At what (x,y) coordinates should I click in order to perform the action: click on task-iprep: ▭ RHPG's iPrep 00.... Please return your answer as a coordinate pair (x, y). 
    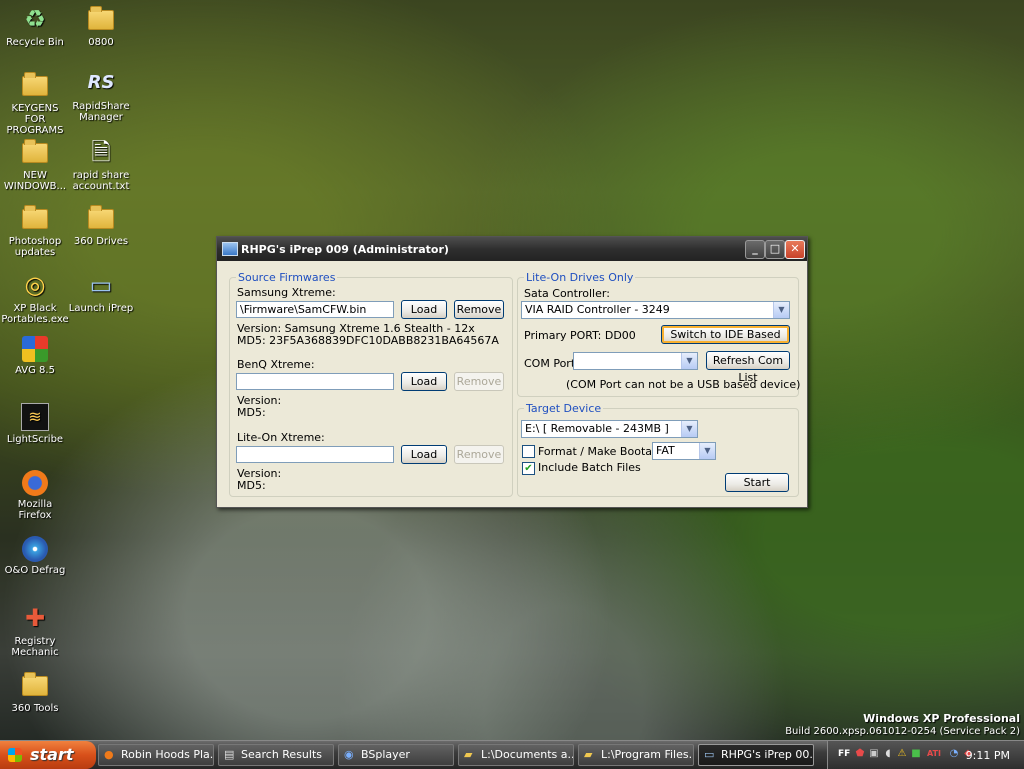
    Looking at the image, I should click on (756, 755).